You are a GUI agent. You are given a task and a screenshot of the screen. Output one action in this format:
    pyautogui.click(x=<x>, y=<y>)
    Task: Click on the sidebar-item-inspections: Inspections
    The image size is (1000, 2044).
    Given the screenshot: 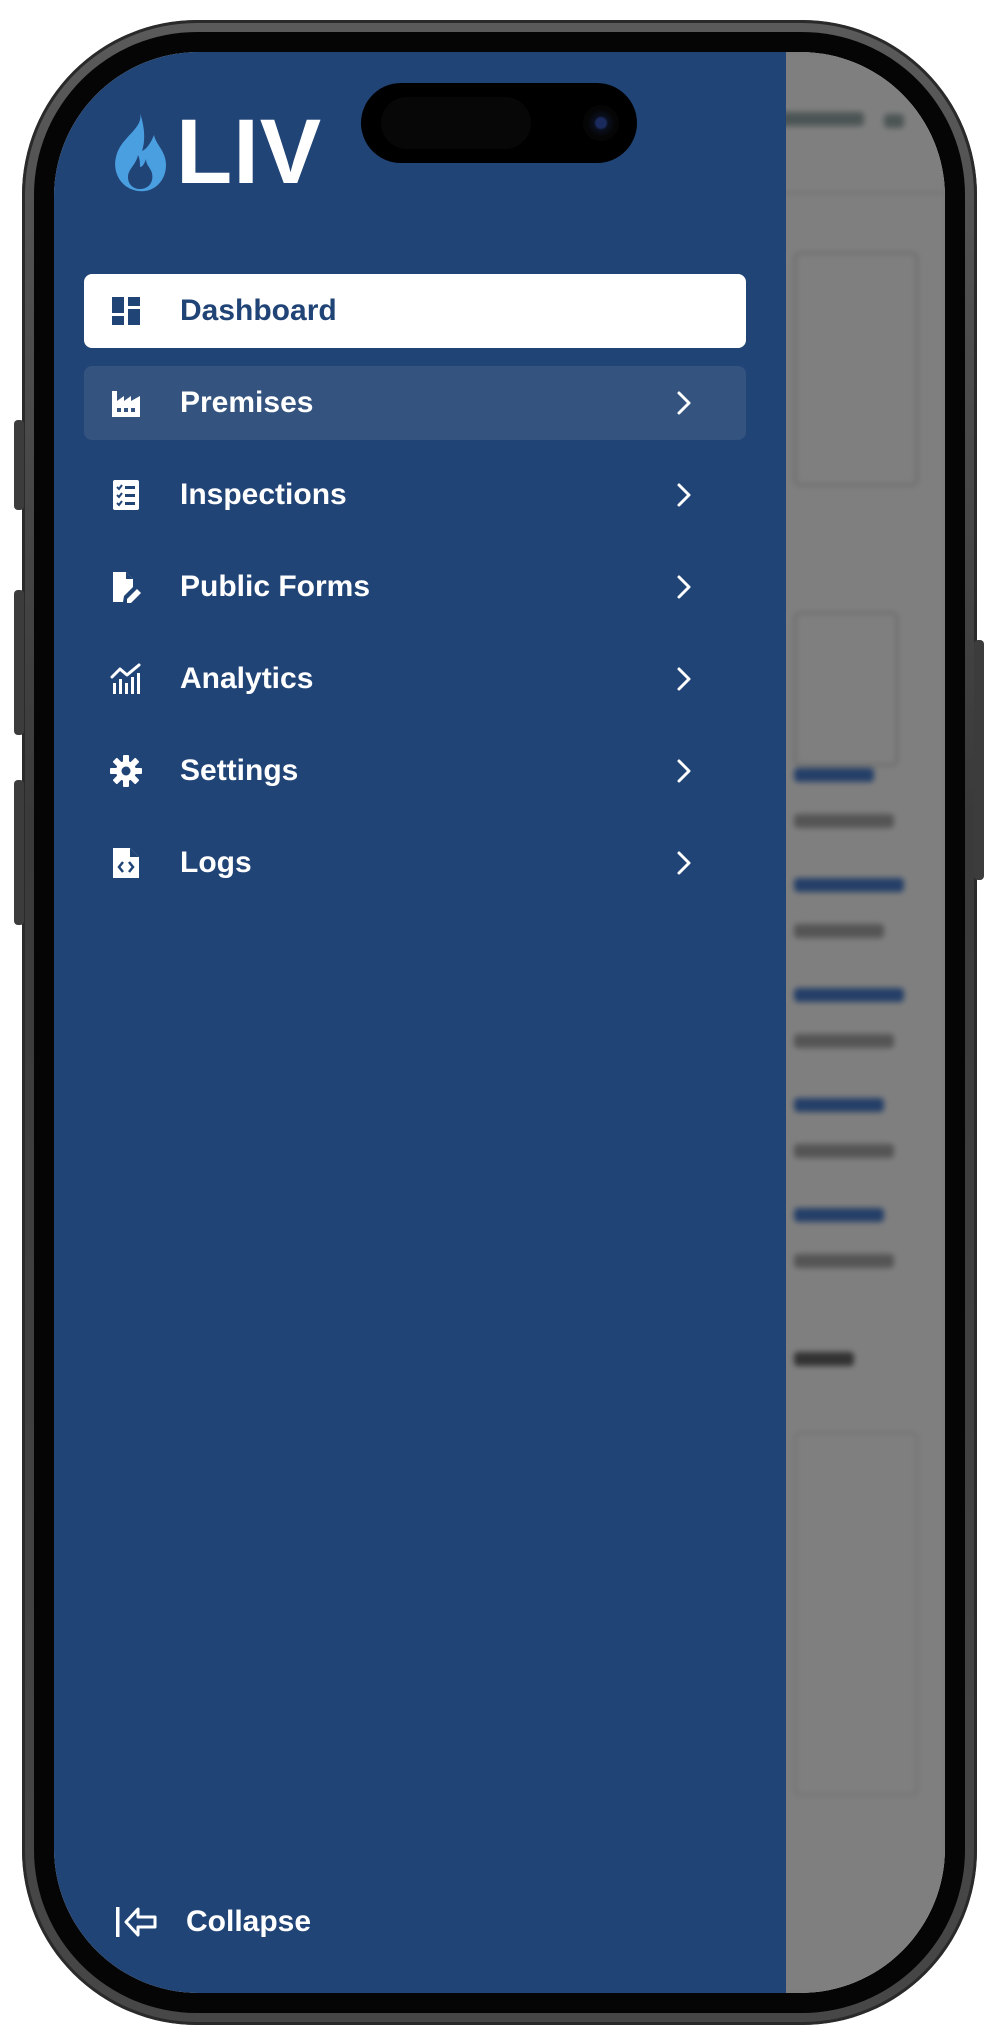 What is the action you would take?
    pyautogui.click(x=415, y=495)
    